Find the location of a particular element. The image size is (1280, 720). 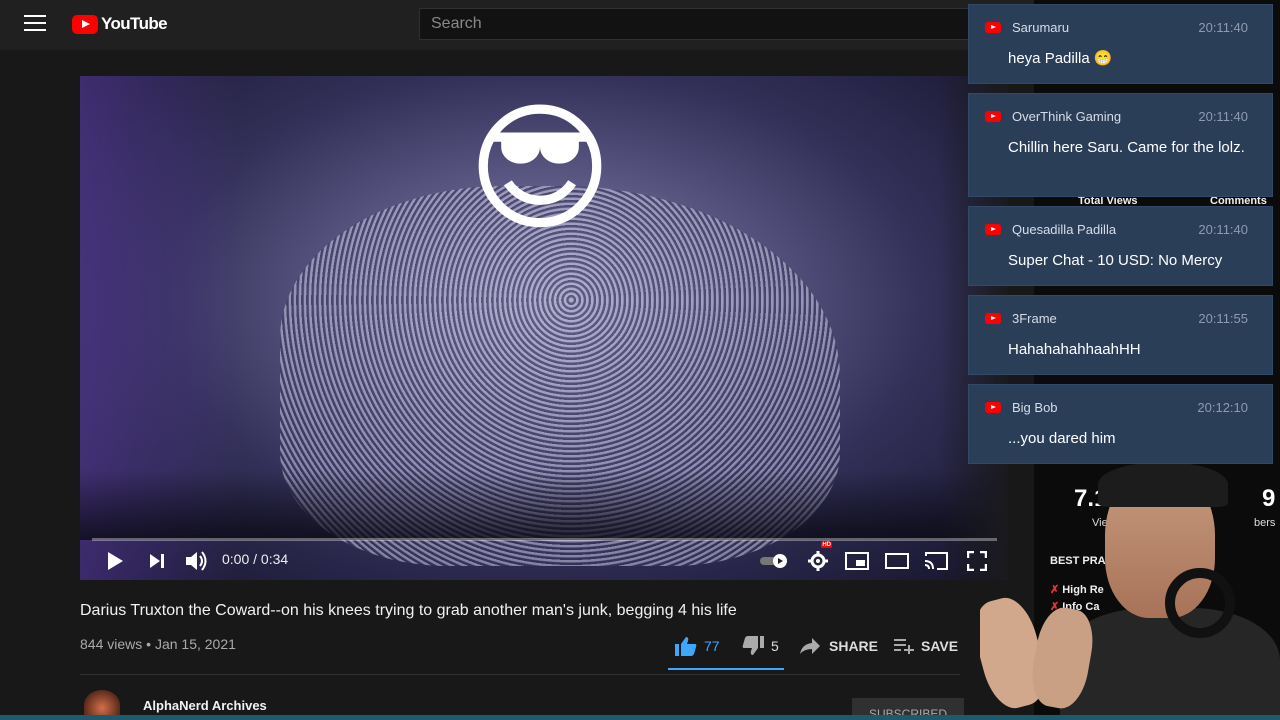

hamburger-menu-icon is located at coordinates (35, 24).